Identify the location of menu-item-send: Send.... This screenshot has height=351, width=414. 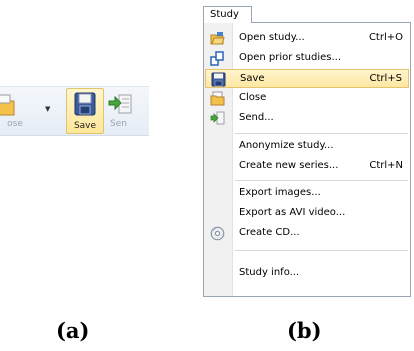
(307, 118).